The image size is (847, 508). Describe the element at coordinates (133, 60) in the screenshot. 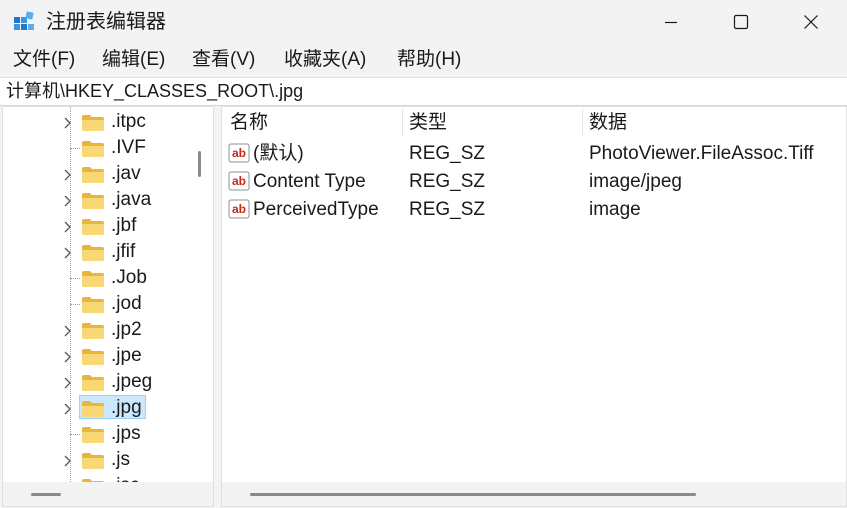

I see `menu-edit: 编辑(E)` at that location.